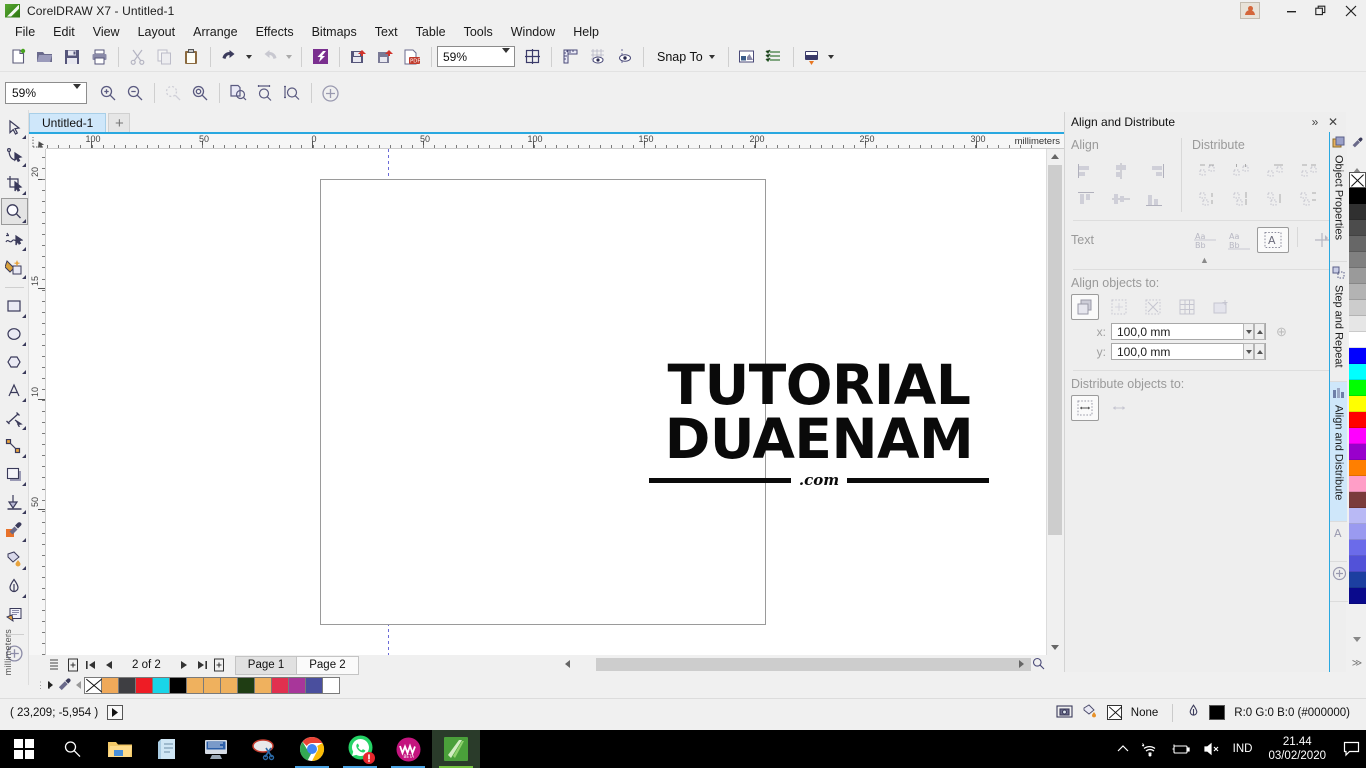 This screenshot has height=768, width=1366. I want to click on rectangle-tool, so click(14, 306).